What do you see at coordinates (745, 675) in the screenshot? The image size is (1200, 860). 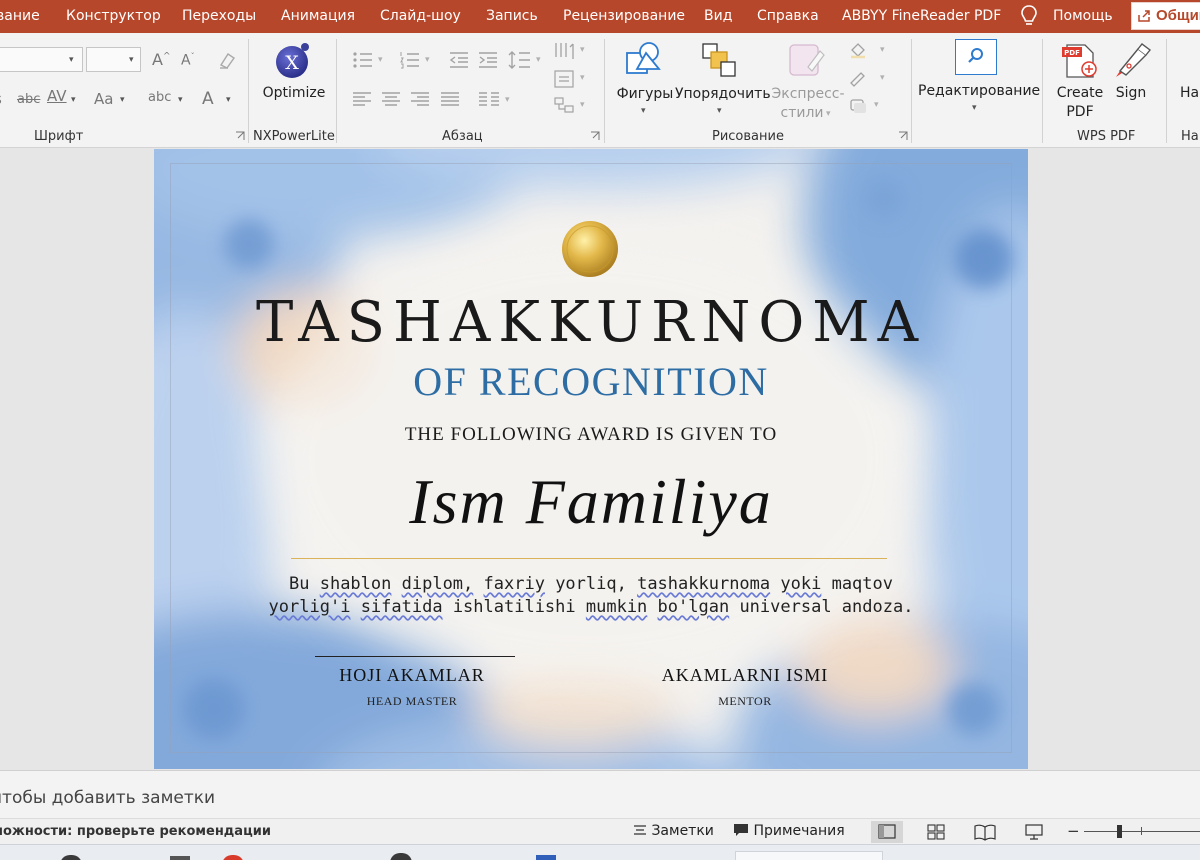 I see `signer-2-name: AKAMLARNI ISMI` at bounding box center [745, 675].